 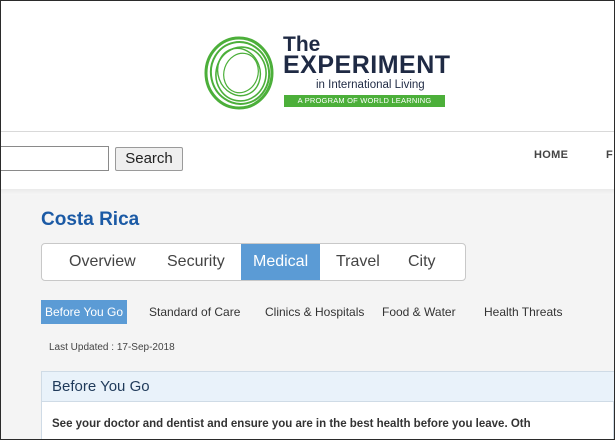 What do you see at coordinates (196, 262) in the screenshot?
I see `tab-security: Security` at bounding box center [196, 262].